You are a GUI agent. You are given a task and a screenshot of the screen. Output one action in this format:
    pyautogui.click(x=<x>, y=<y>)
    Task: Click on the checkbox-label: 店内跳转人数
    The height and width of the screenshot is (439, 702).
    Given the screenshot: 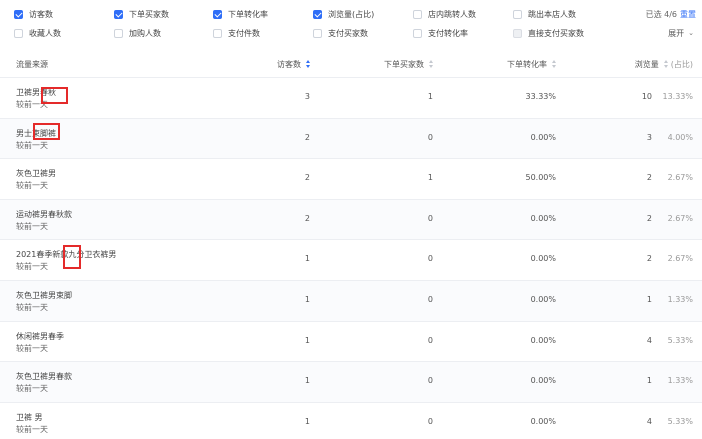 What is the action you would take?
    pyautogui.click(x=452, y=14)
    